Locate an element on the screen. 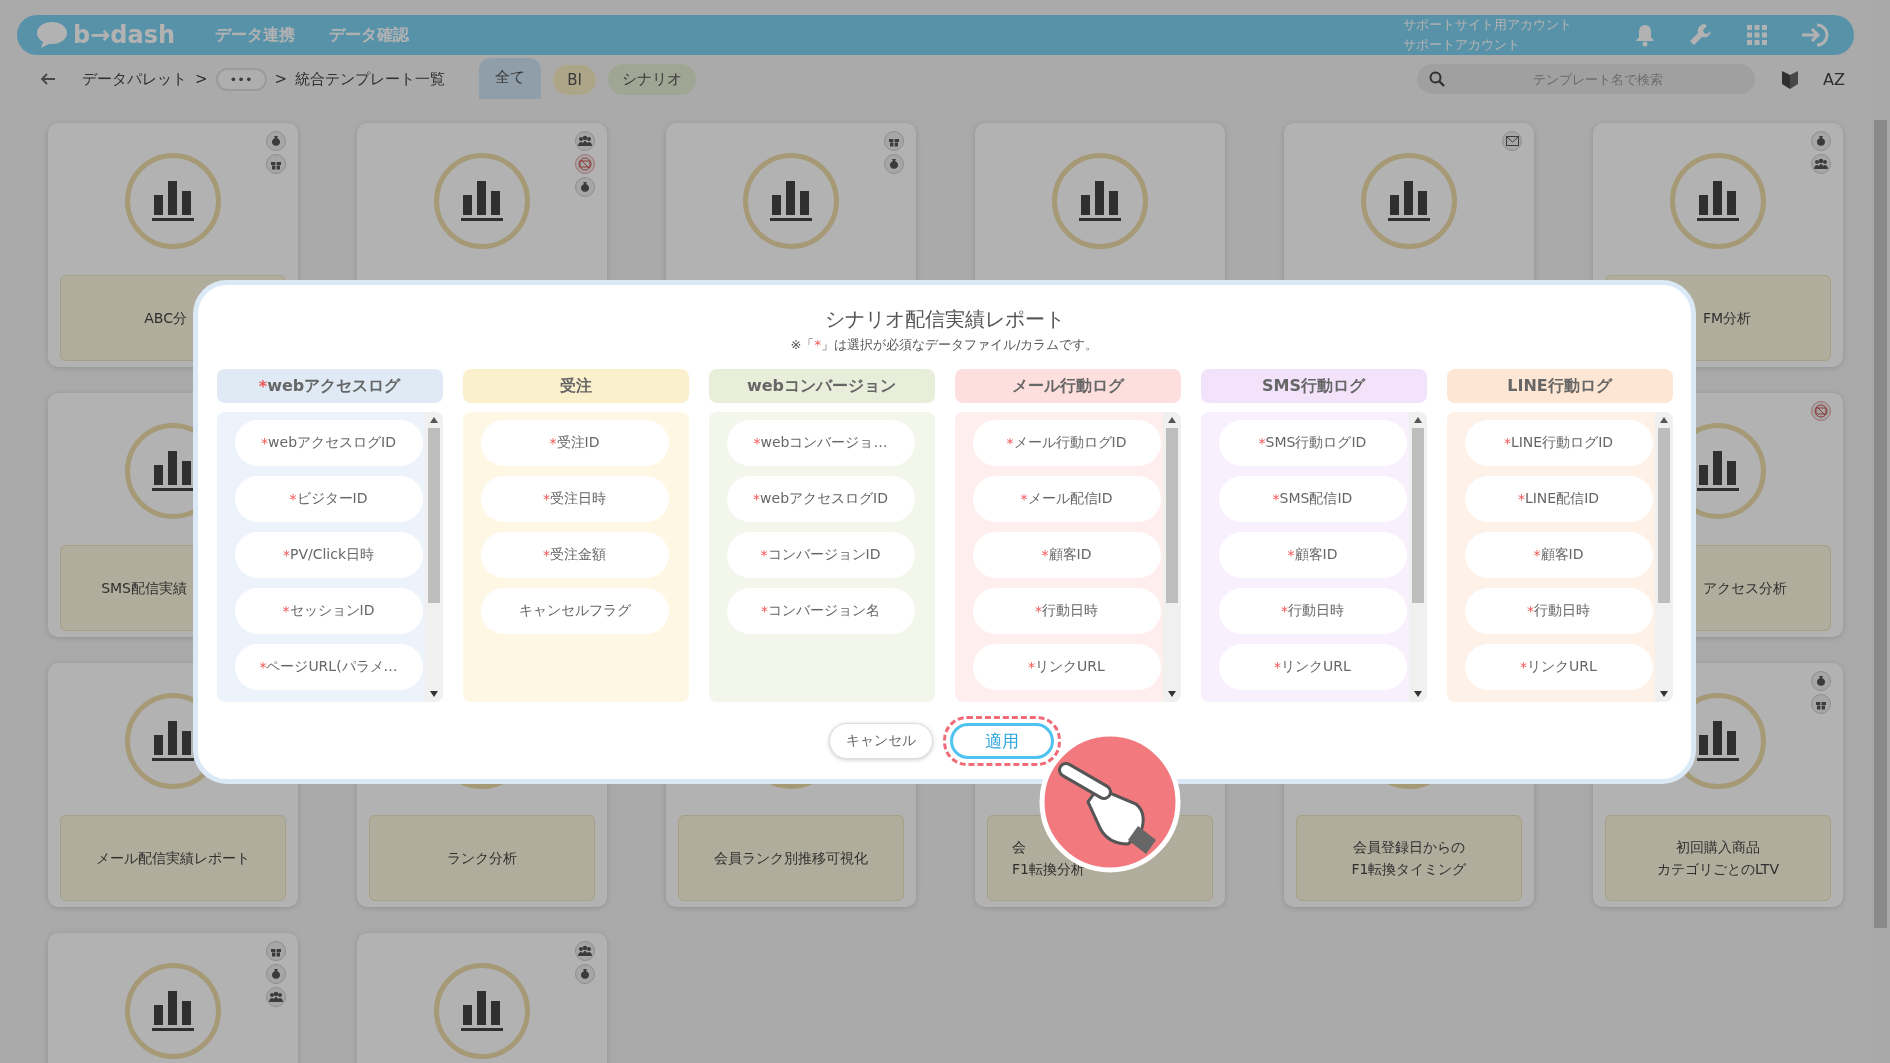 Image resolution: width=1890 pixels, height=1063 pixels. template-name: FM分析 is located at coordinates (1727, 318).